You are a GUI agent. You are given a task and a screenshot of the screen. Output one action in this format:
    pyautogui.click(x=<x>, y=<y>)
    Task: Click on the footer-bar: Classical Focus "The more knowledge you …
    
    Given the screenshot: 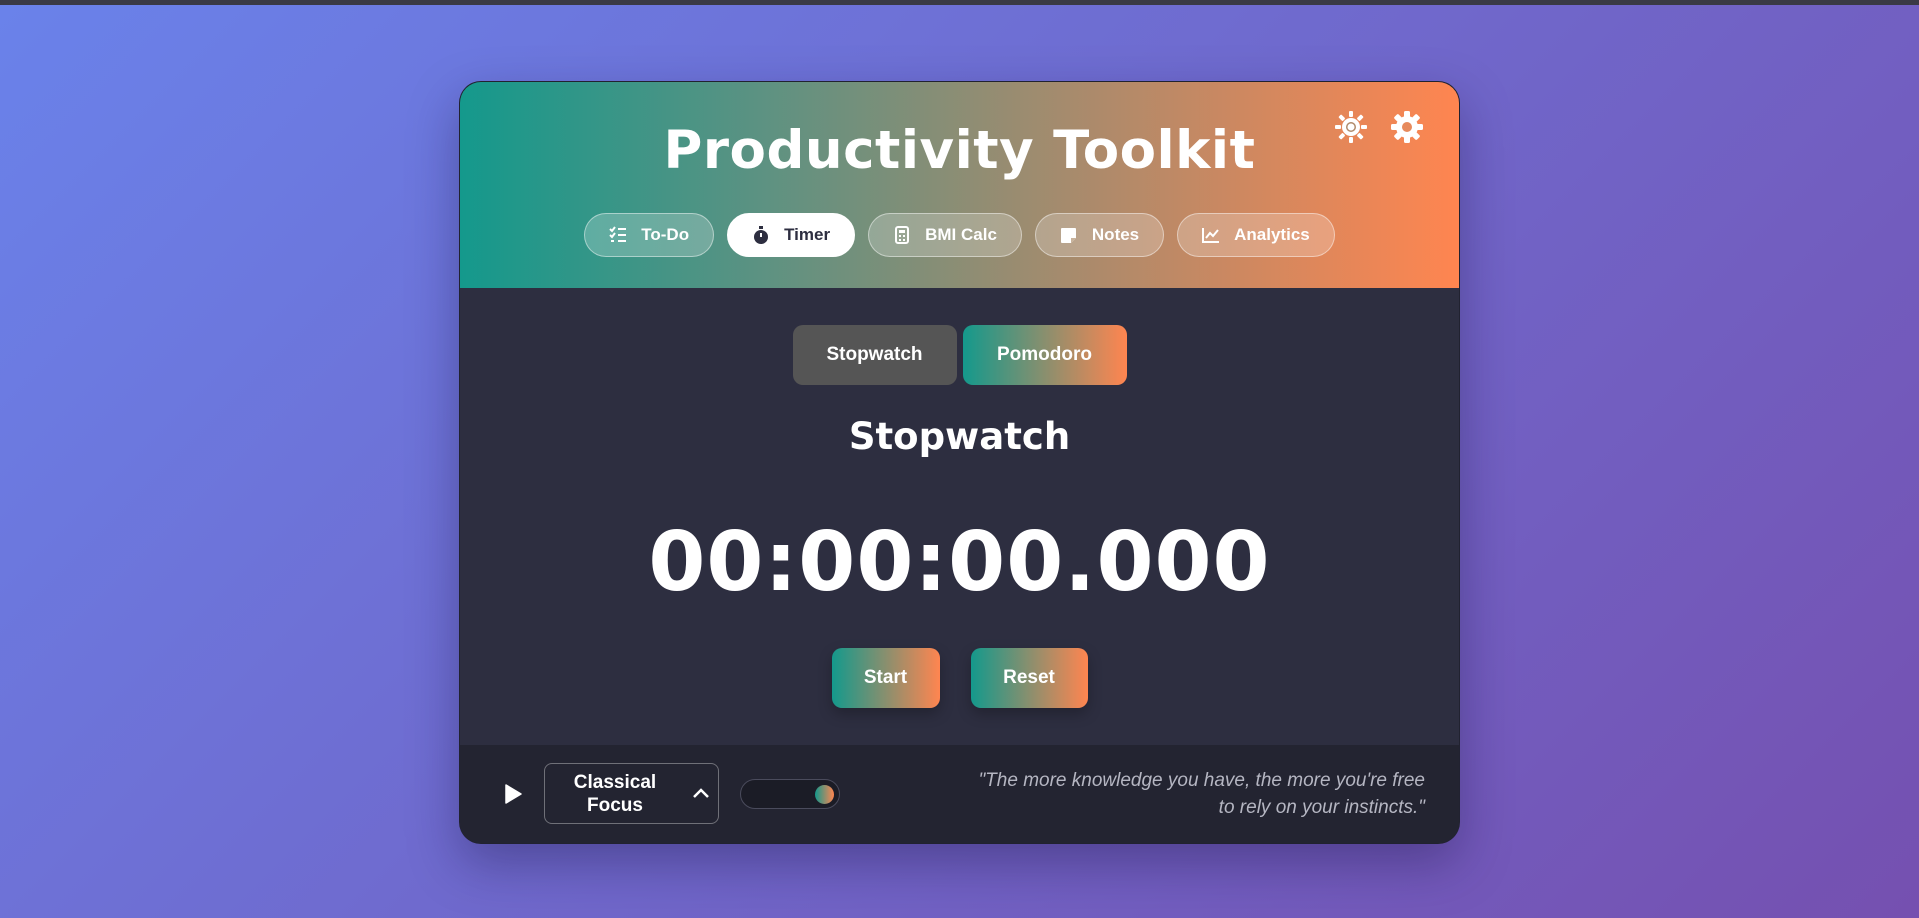 What is the action you would take?
    pyautogui.click(x=959, y=794)
    